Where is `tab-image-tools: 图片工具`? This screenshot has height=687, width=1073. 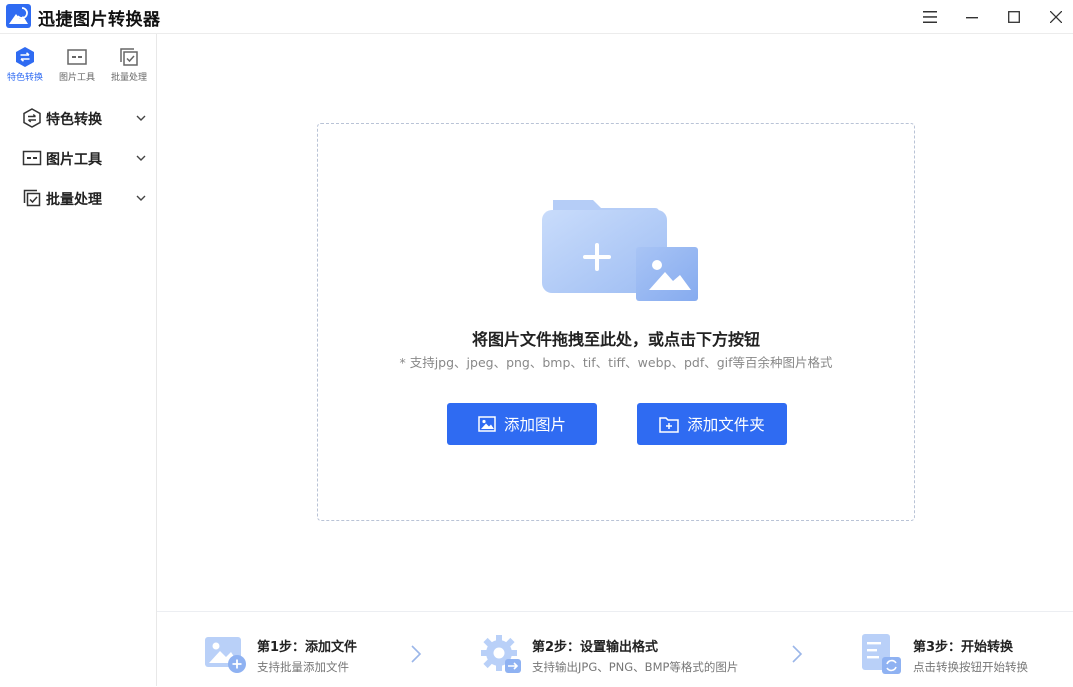 tab-image-tools: 图片工具 is located at coordinates (77, 66).